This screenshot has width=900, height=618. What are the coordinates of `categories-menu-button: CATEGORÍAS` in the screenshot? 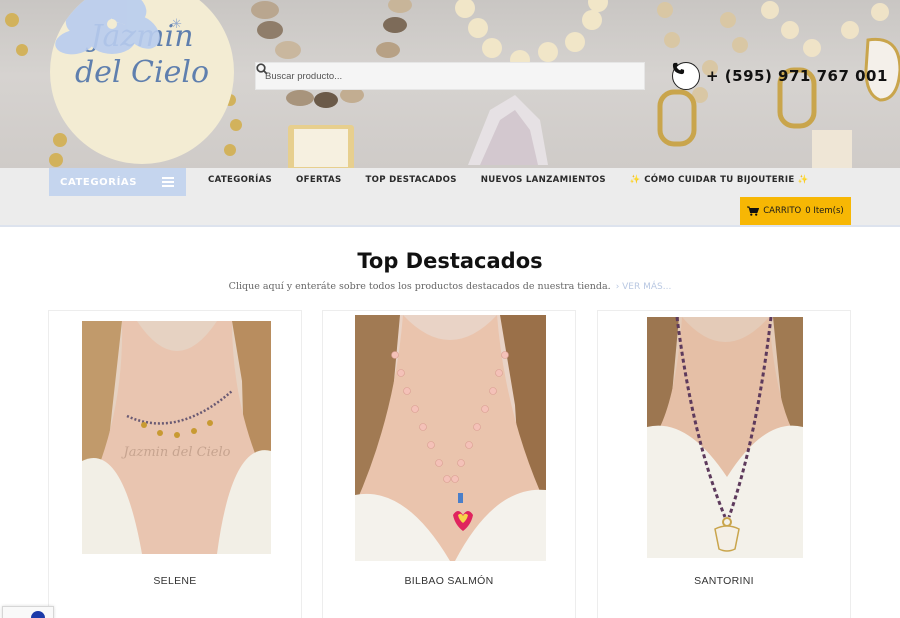 It's located at (117, 182).